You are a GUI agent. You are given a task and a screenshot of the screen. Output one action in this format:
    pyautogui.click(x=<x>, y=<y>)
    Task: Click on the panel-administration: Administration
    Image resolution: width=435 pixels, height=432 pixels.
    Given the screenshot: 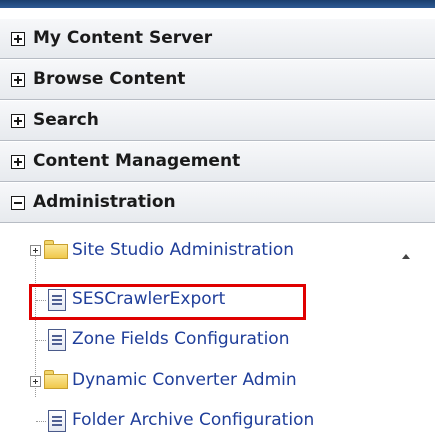 What is the action you would take?
    pyautogui.click(x=217, y=202)
    